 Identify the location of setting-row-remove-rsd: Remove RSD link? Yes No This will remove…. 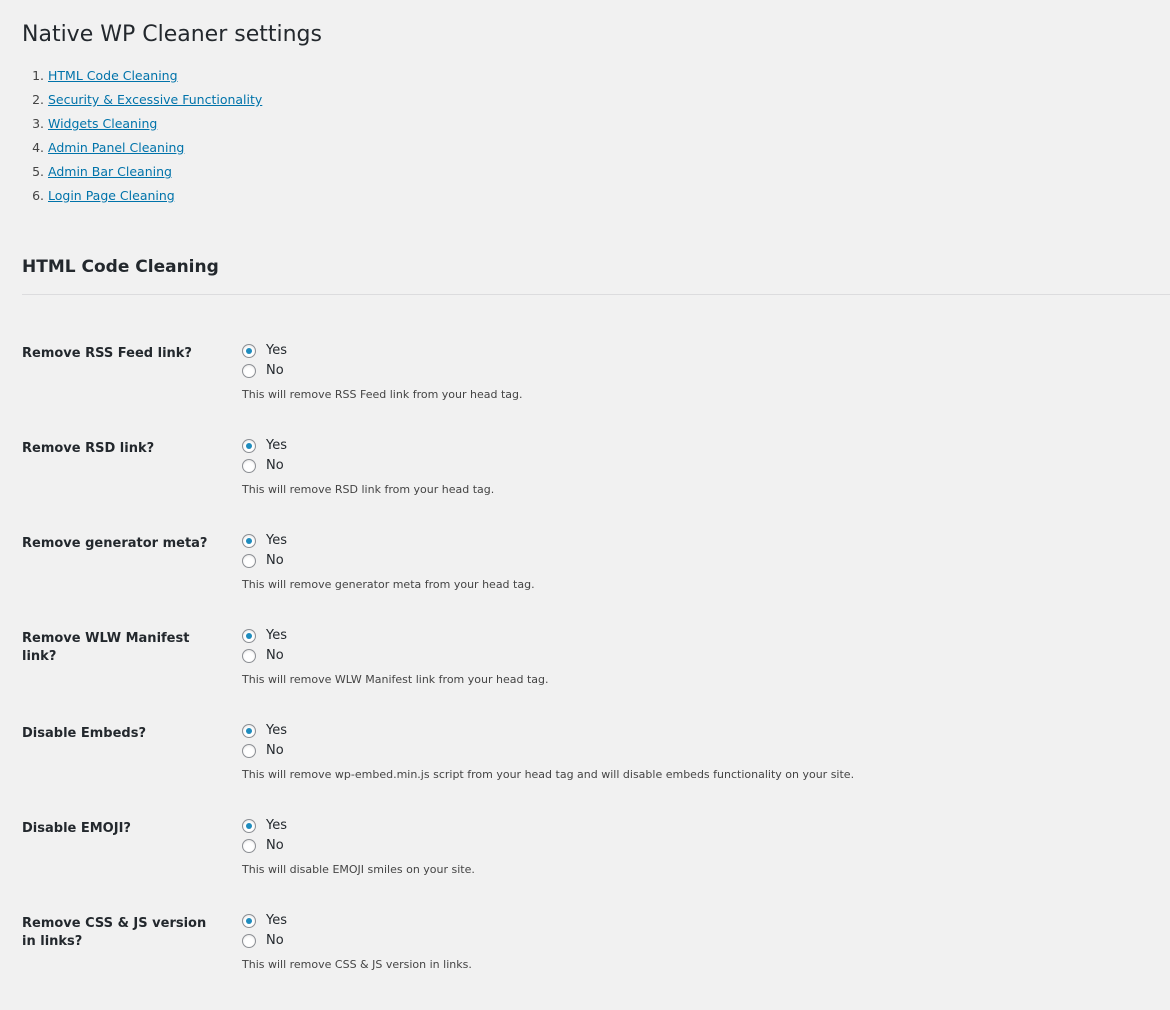
(596, 486).